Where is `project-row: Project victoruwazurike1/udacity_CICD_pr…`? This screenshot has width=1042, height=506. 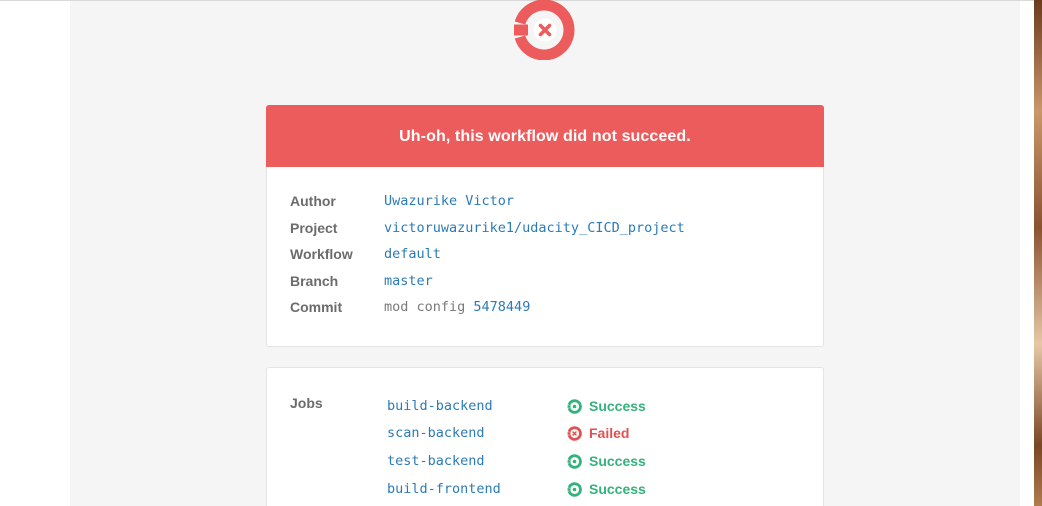 project-row: Project victoruwazurike1/udacity_CICD_pr… is located at coordinates (545, 228).